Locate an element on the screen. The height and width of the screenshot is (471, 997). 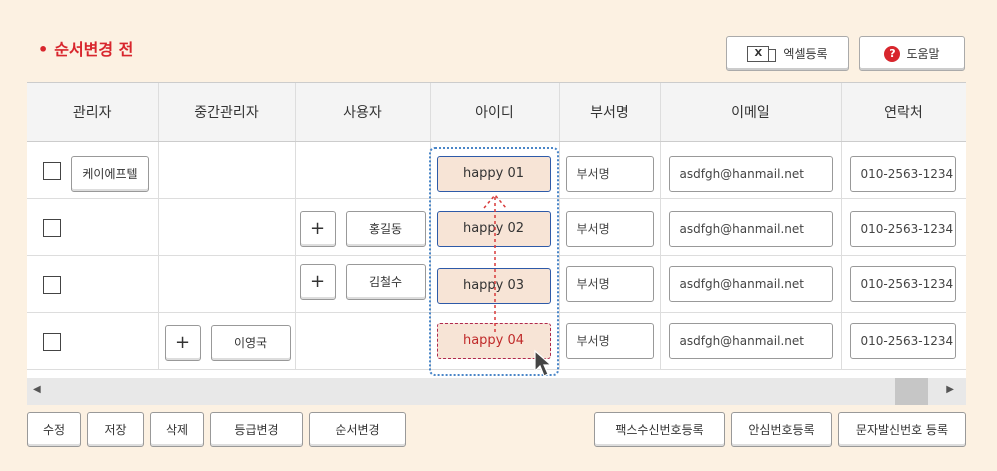
save-button: 저장 is located at coordinates (115, 429).